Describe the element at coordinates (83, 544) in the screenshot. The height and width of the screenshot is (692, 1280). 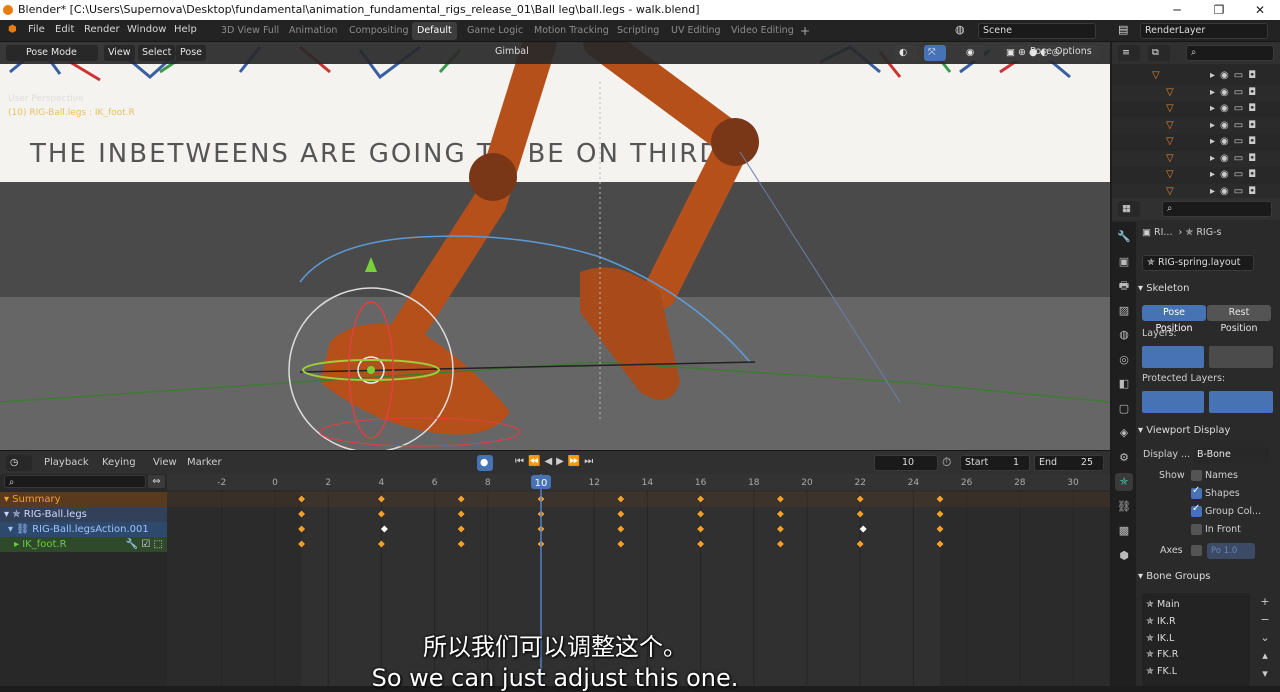
I see `channel-bone-group: ▸ IK_foot.R 🔧 ☑ ⬚` at that location.